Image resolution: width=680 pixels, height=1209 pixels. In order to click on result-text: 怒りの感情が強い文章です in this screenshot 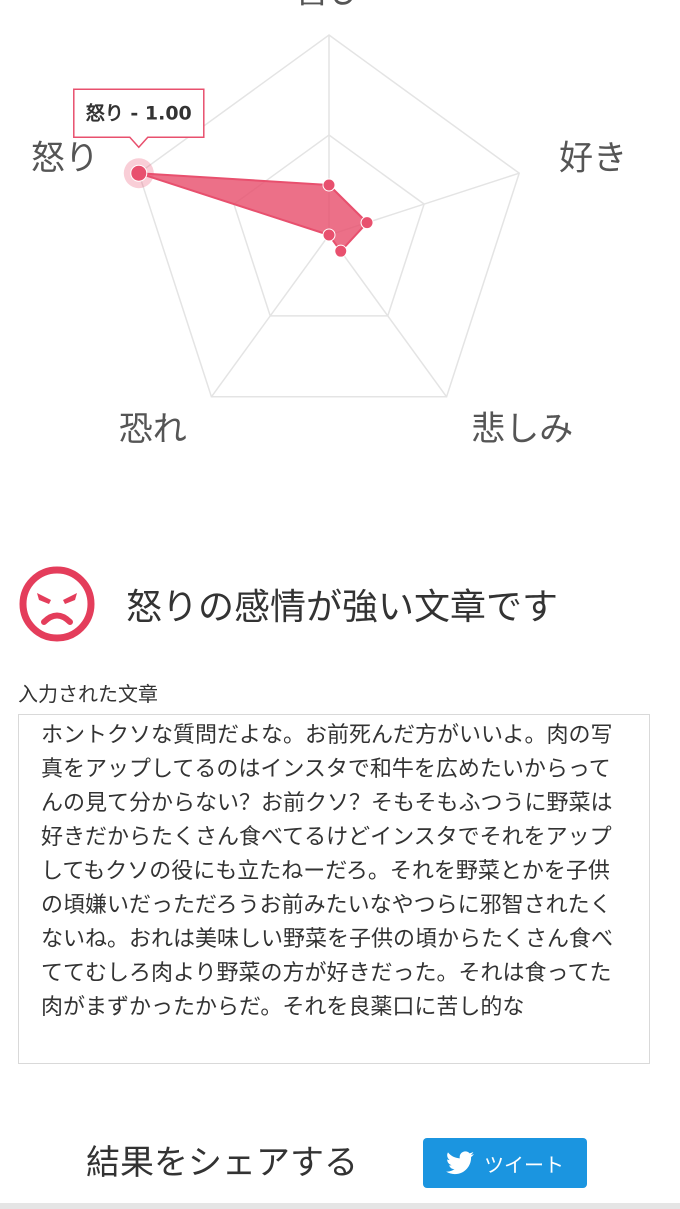, I will do `click(342, 607)`.